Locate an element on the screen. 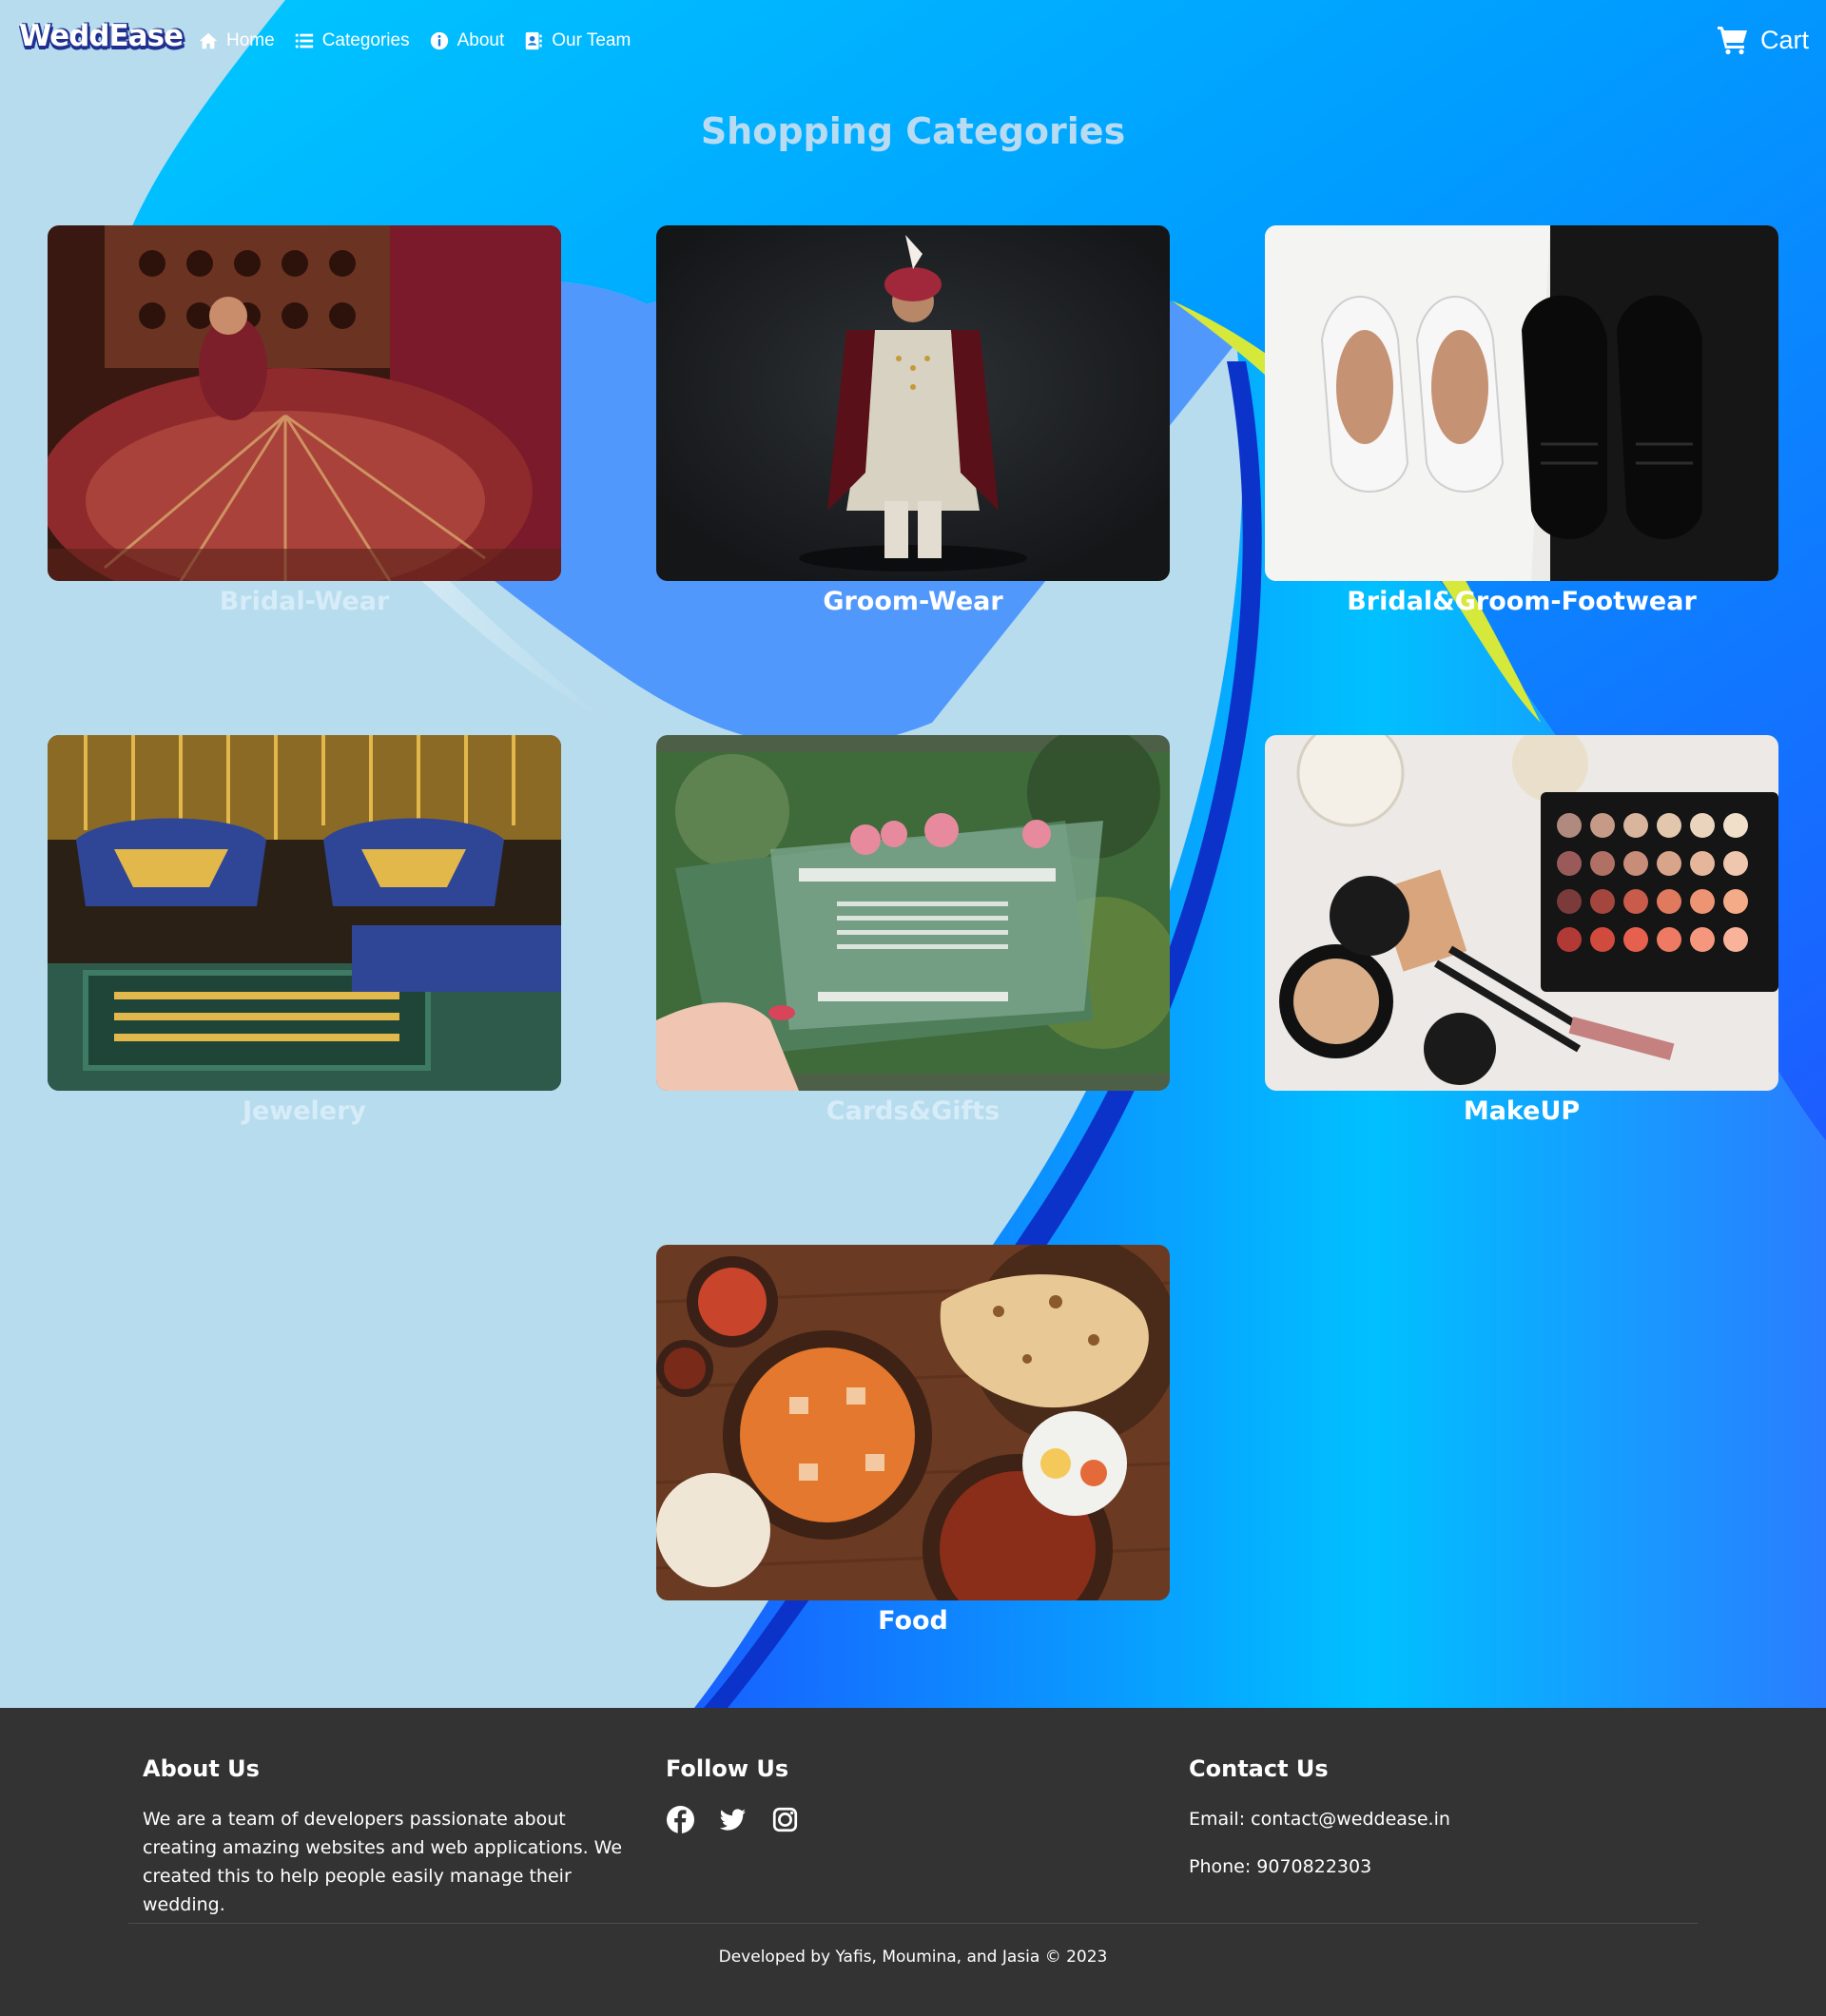 Image resolution: width=1826 pixels, height=2016 pixels. home-icon is located at coordinates (208, 40).